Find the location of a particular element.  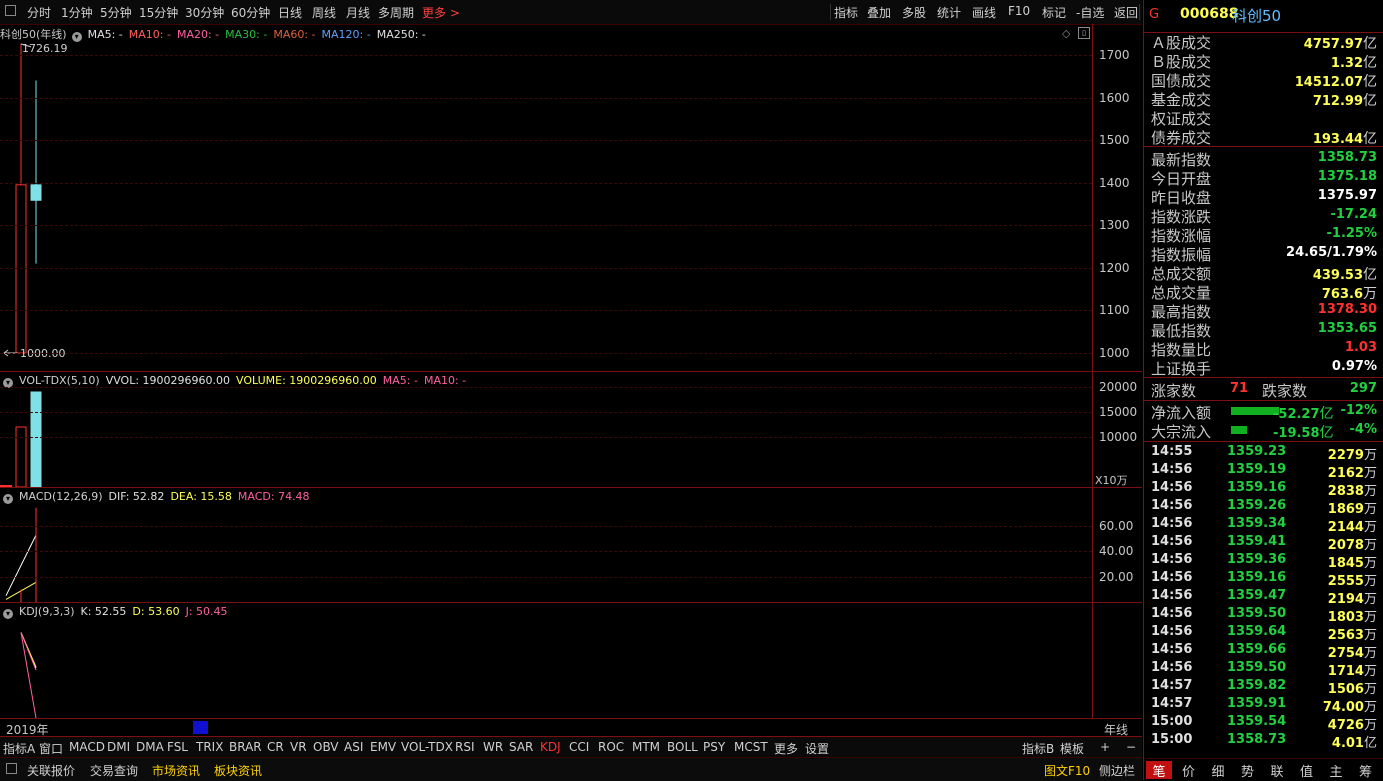

tick-row: 15:00 1359.54 4726万 is located at coordinates (1264, 723).